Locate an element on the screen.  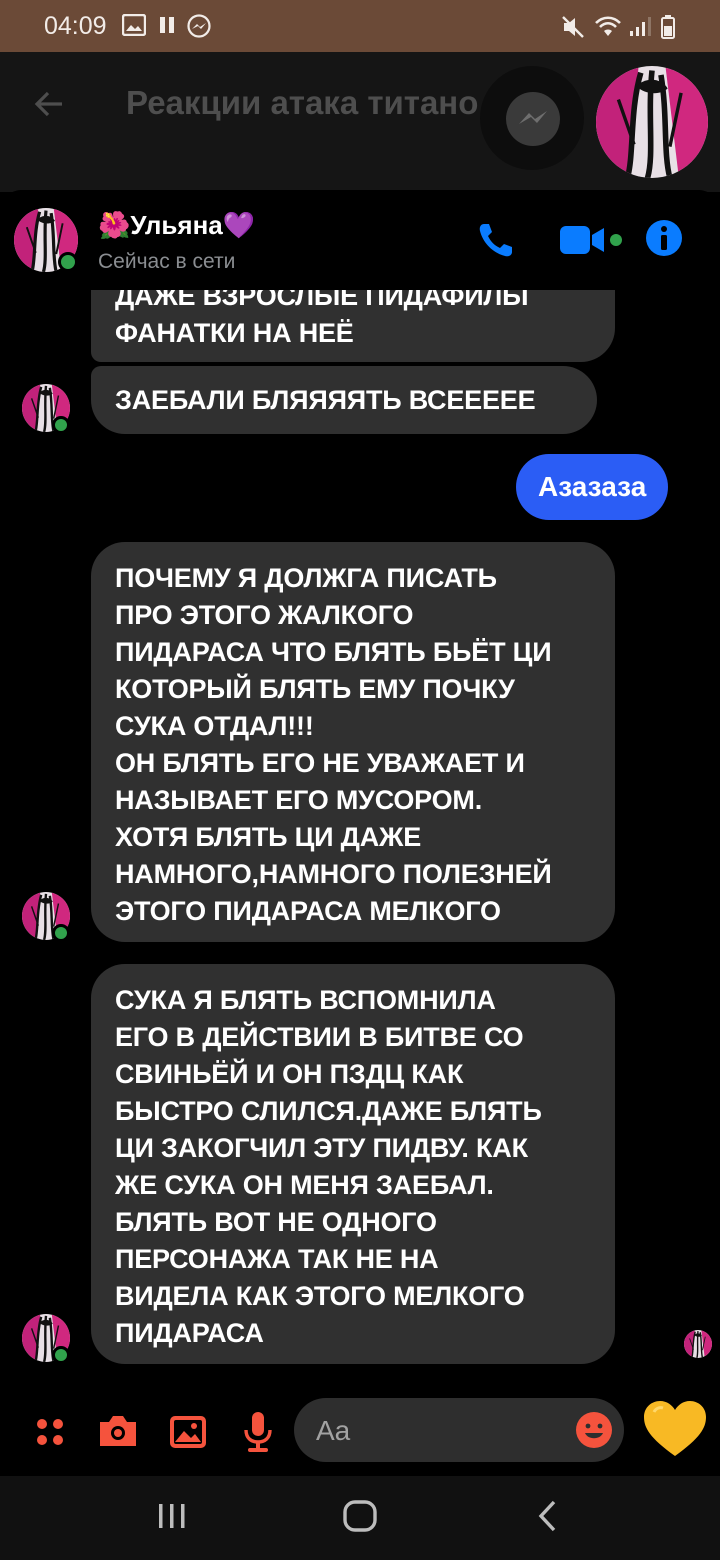
status-time: 04:09 is located at coordinates (75, 26).